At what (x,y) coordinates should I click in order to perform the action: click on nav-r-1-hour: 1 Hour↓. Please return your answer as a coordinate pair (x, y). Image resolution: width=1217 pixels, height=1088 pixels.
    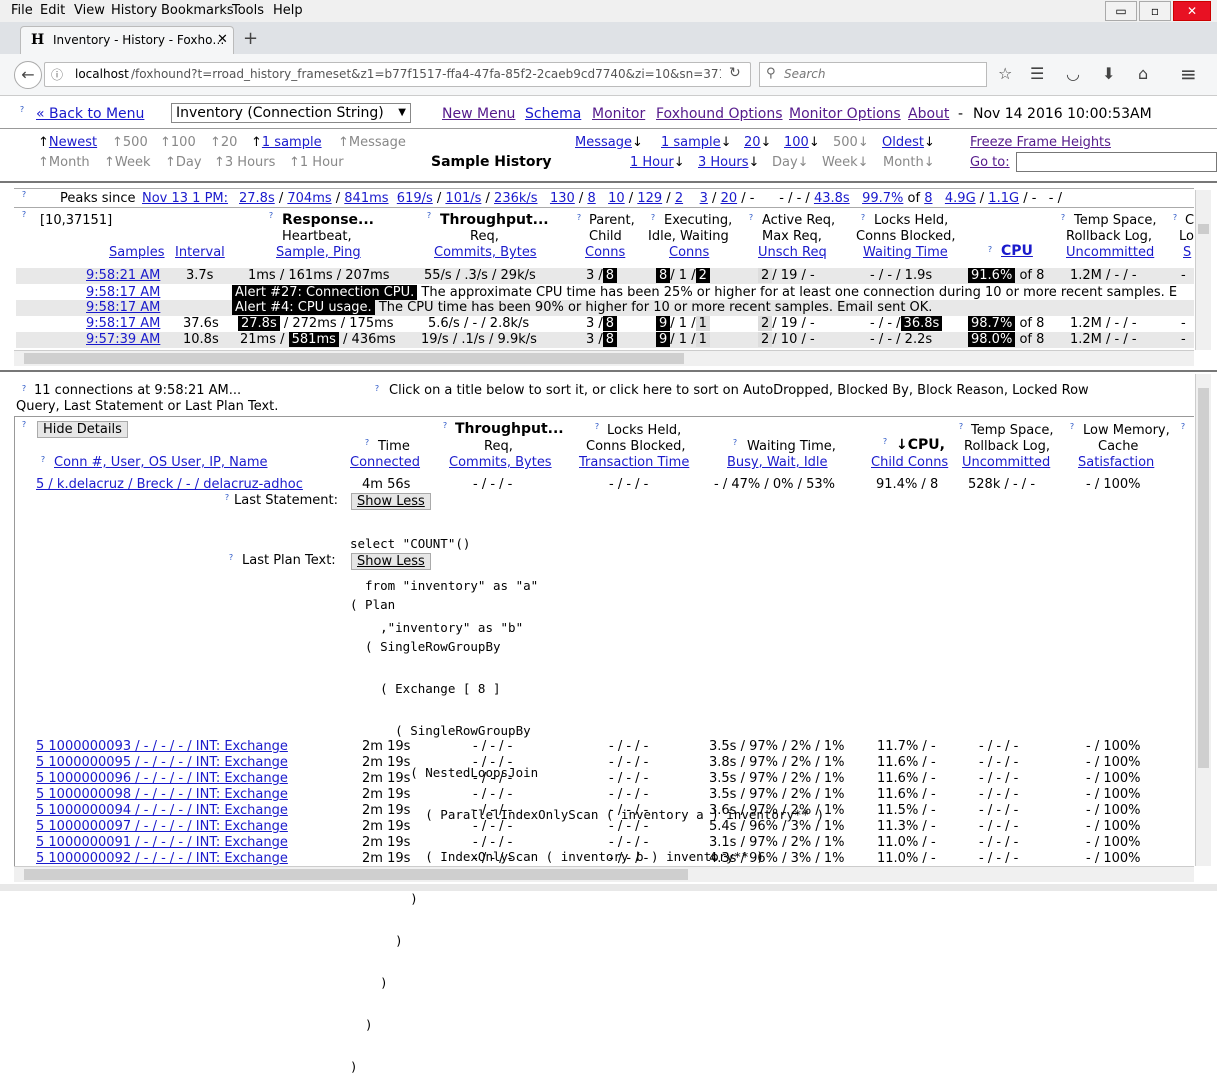
    Looking at the image, I should click on (657, 162).